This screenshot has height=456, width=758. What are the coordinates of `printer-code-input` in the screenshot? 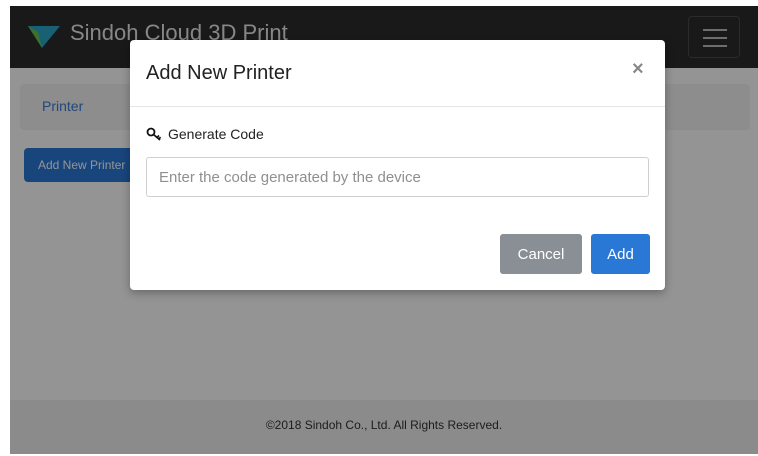 It's located at (397, 177).